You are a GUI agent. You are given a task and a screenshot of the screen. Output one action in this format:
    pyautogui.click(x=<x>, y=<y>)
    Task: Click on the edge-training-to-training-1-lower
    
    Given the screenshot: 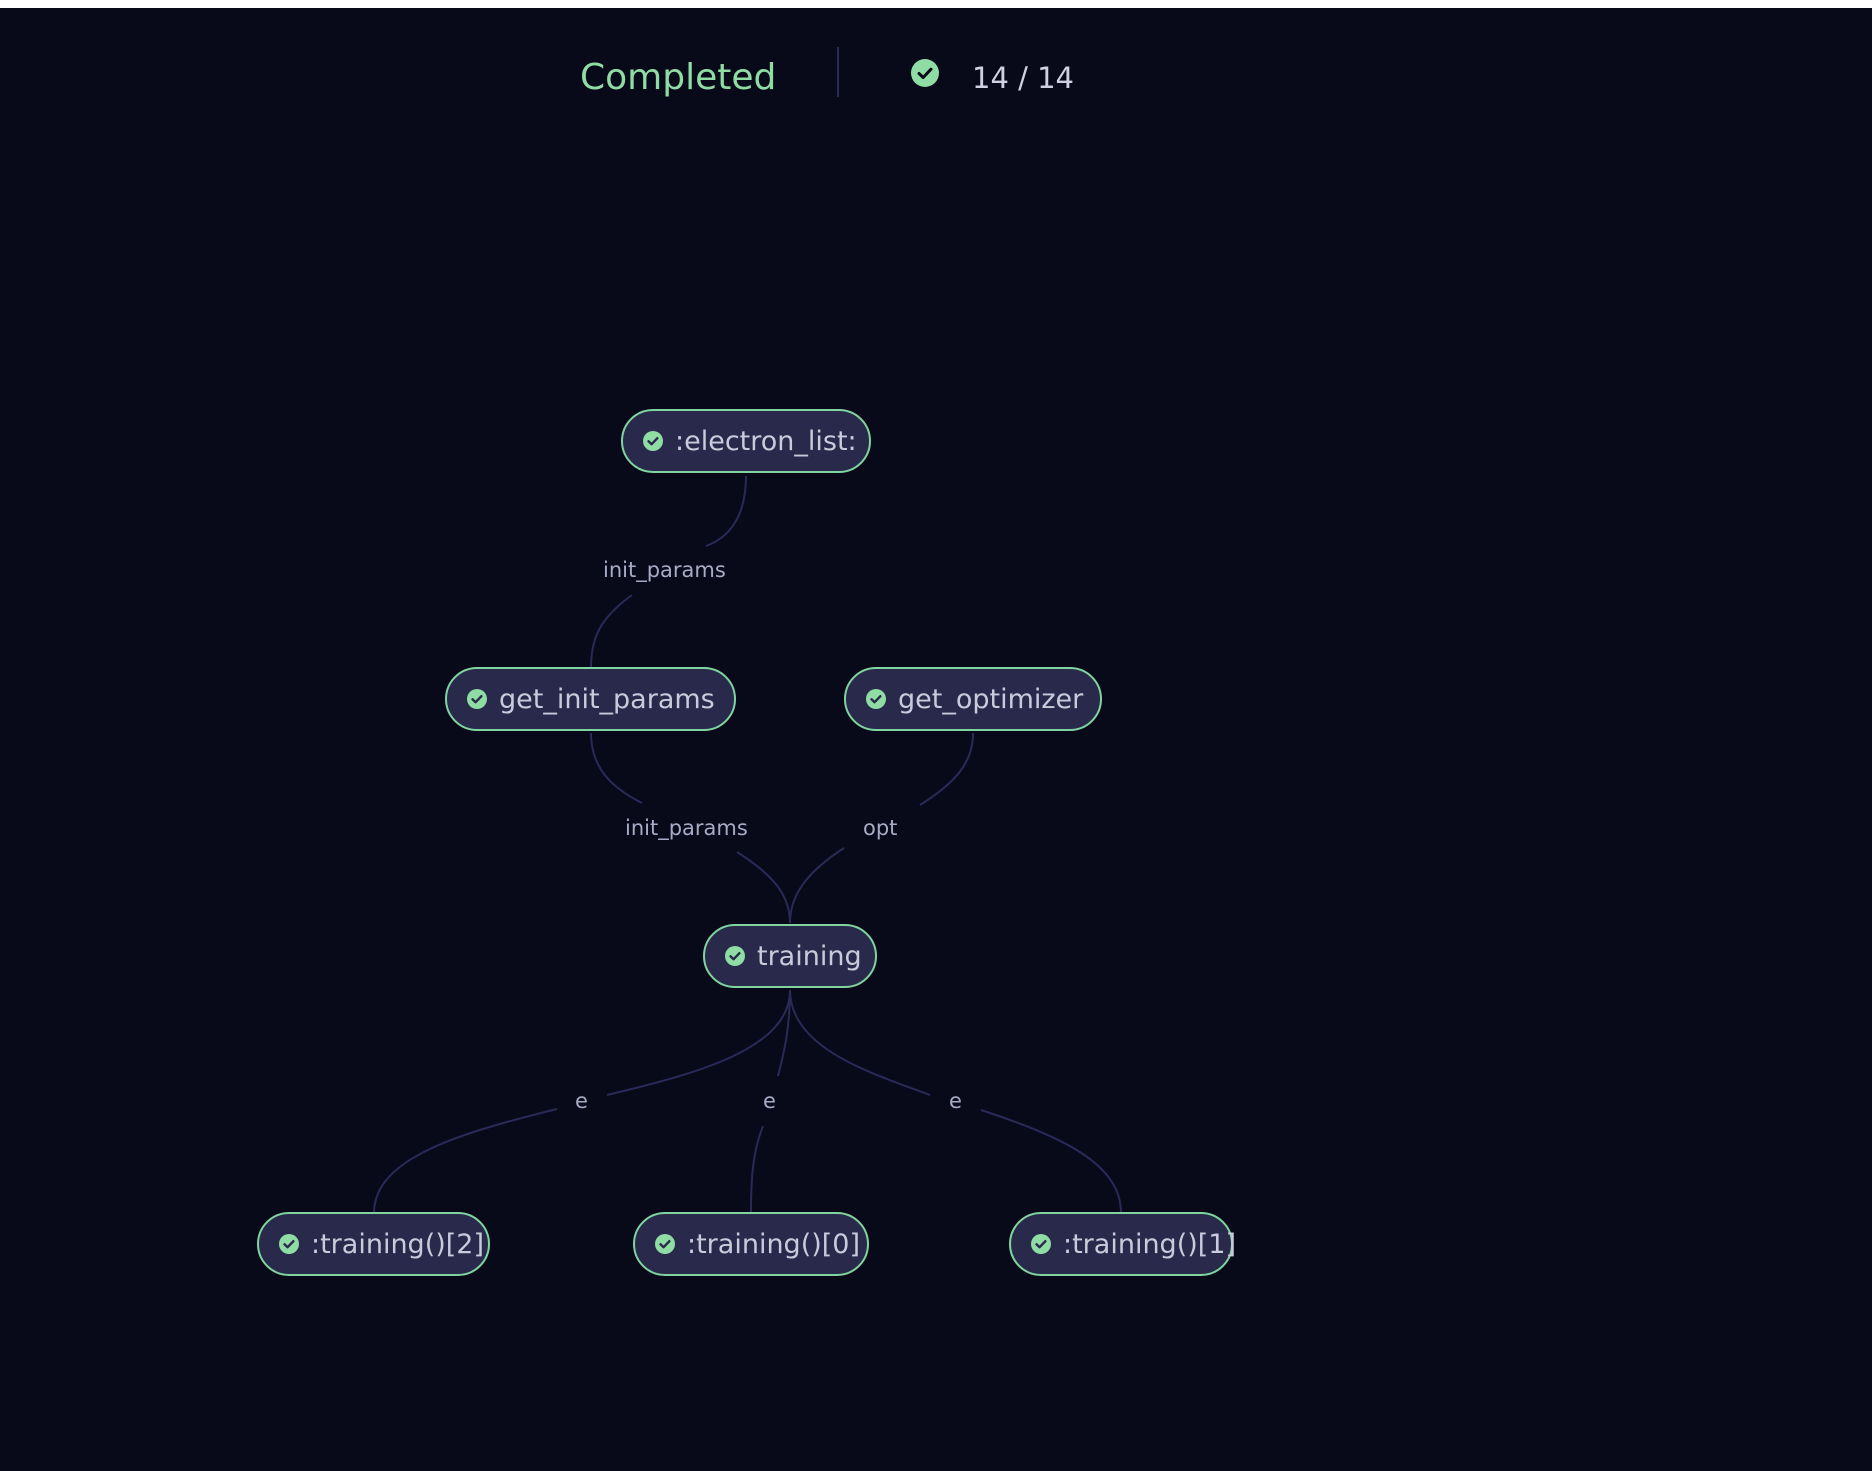 What is the action you would take?
    pyautogui.click(x=1051, y=1161)
    